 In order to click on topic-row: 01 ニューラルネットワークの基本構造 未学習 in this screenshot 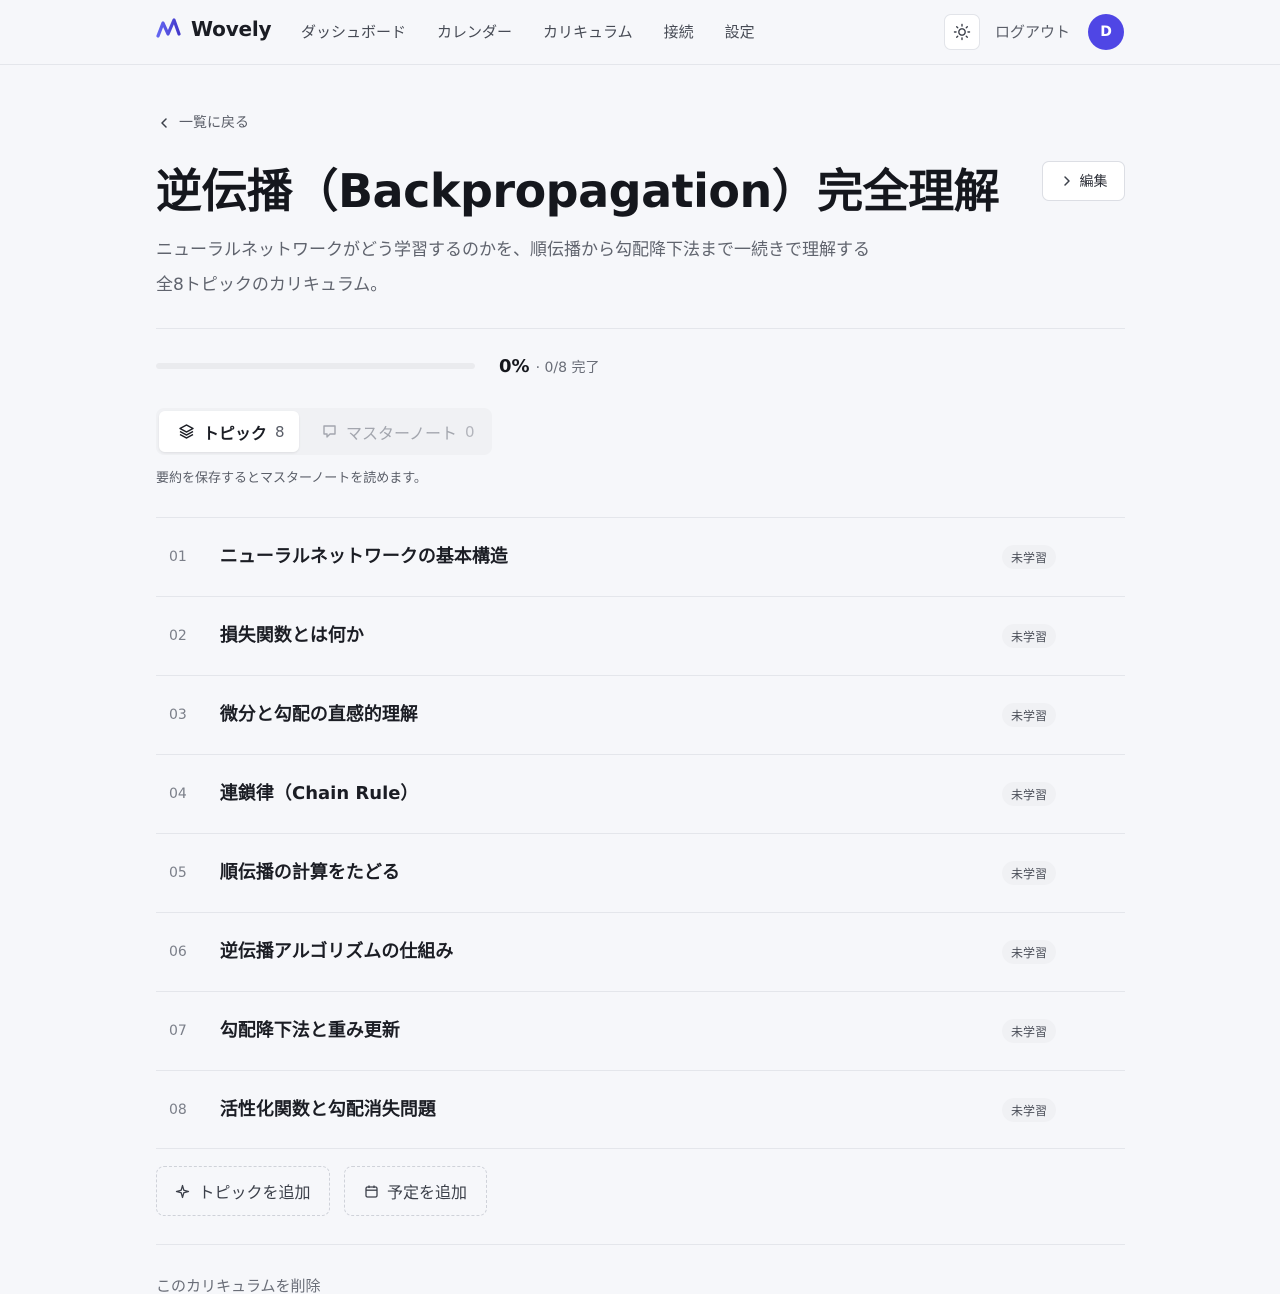, I will do `click(640, 556)`.